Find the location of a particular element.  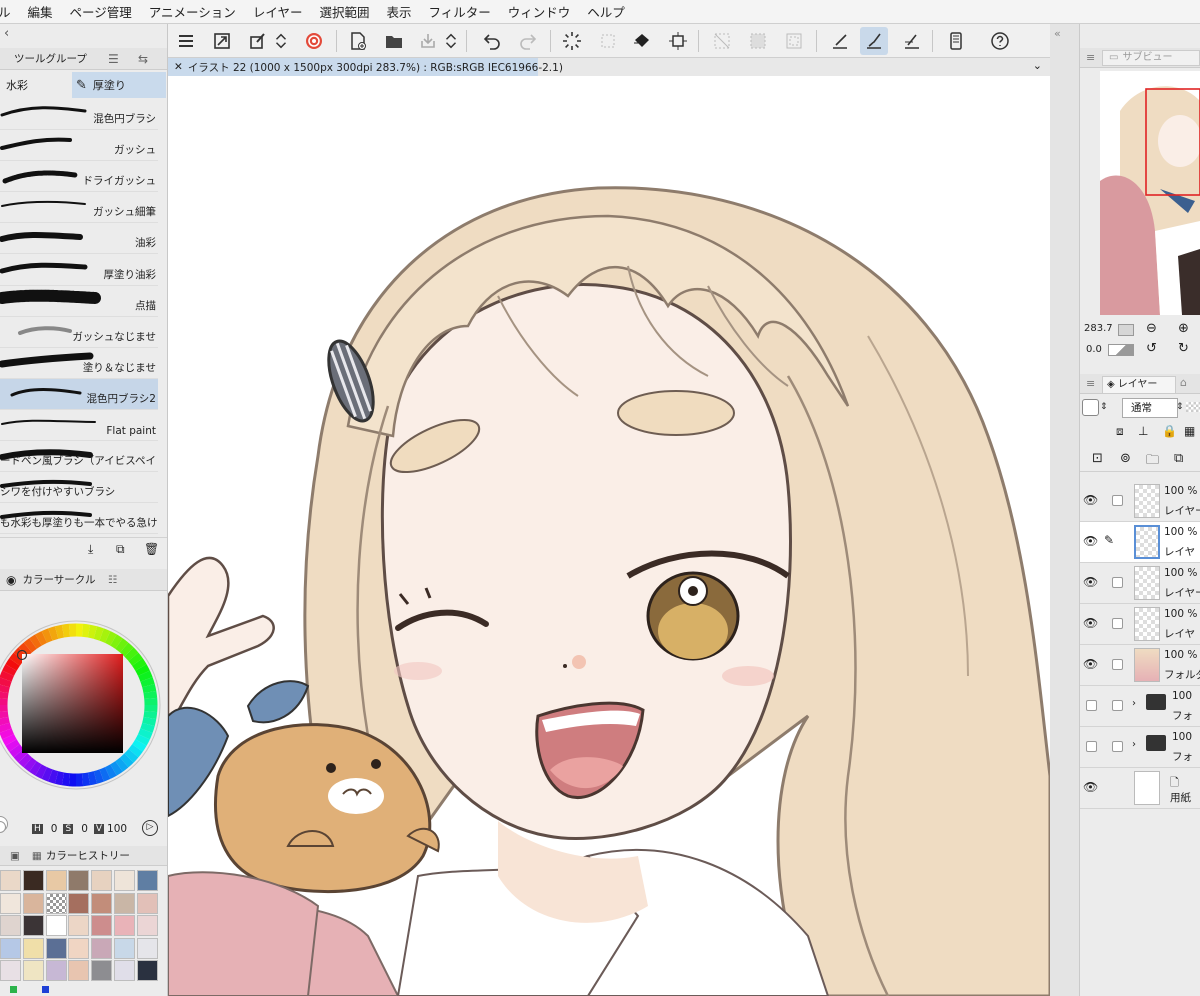

layer-color-swatch is located at coordinates (1090, 407).